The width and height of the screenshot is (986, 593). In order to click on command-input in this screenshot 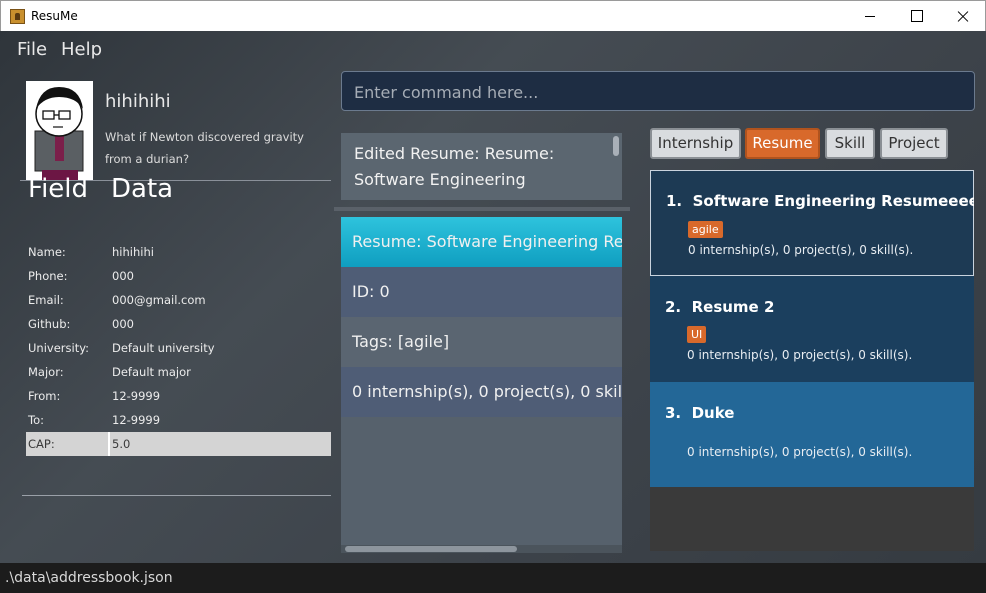, I will do `click(654, 92)`.